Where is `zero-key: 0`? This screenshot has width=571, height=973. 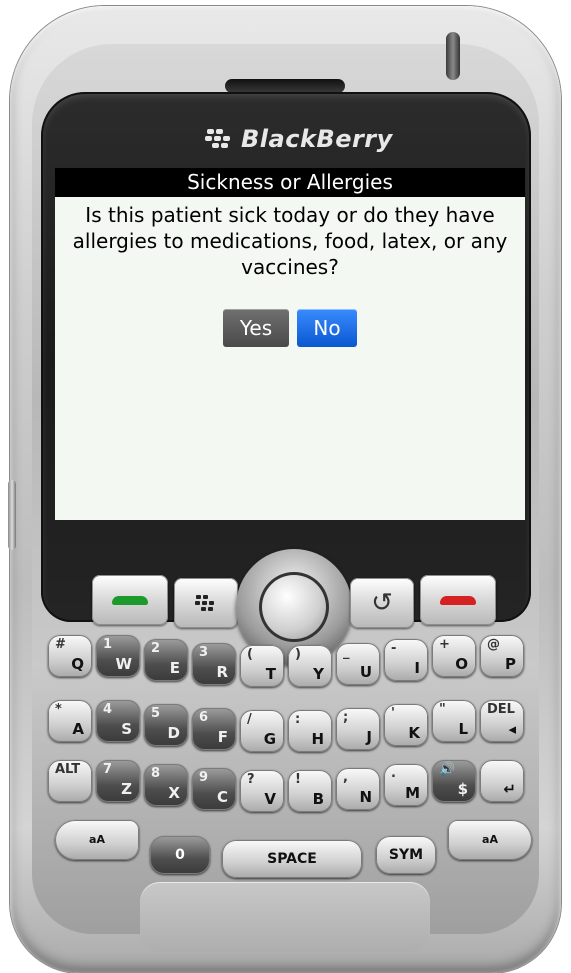 zero-key: 0 is located at coordinates (180, 855).